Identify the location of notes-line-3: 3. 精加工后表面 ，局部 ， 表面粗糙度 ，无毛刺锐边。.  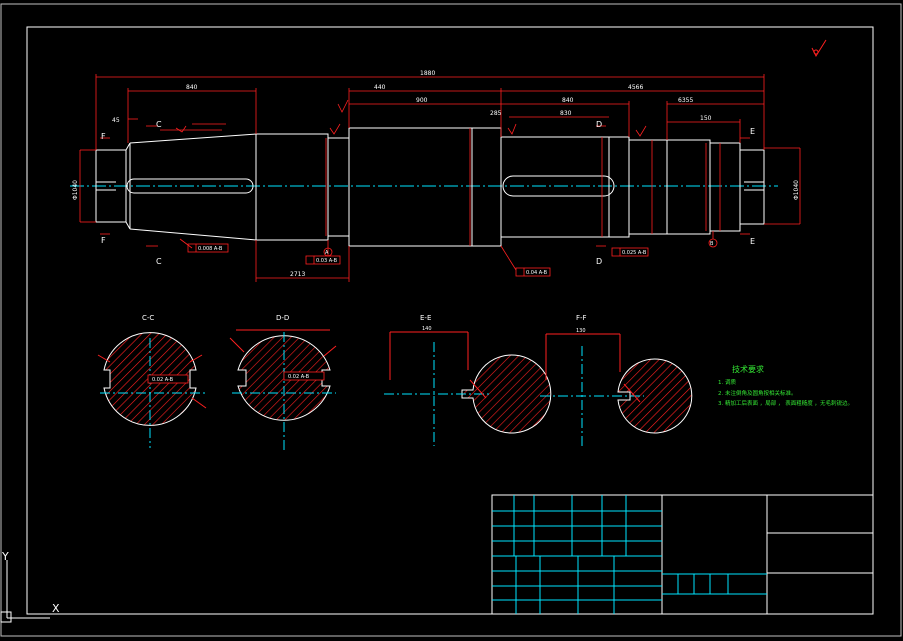
(785, 403).